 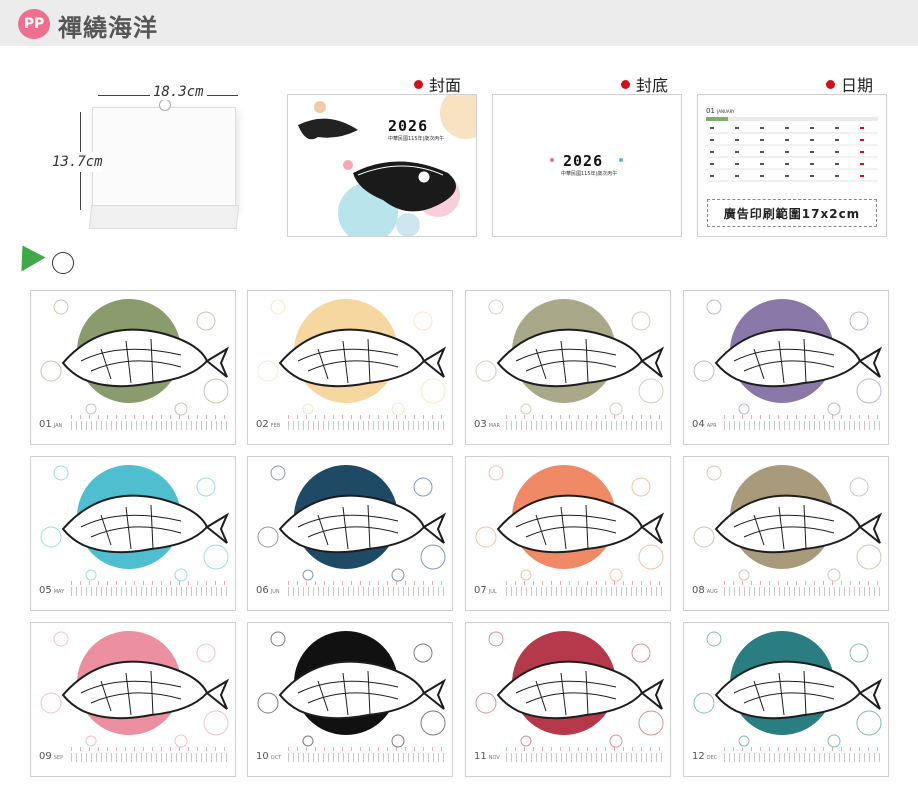 I want to click on month-abbr: MAY, so click(x=59, y=592).